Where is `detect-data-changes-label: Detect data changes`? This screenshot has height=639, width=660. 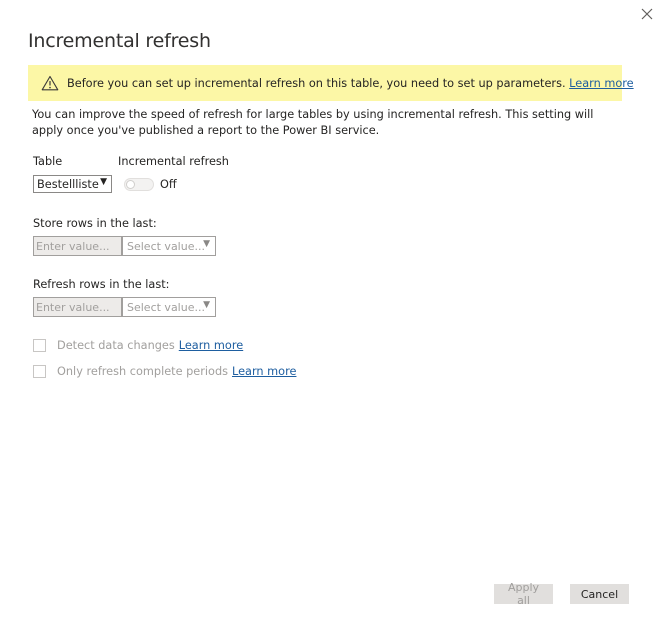
detect-data-changes-label: Detect data changes is located at coordinates (116, 345).